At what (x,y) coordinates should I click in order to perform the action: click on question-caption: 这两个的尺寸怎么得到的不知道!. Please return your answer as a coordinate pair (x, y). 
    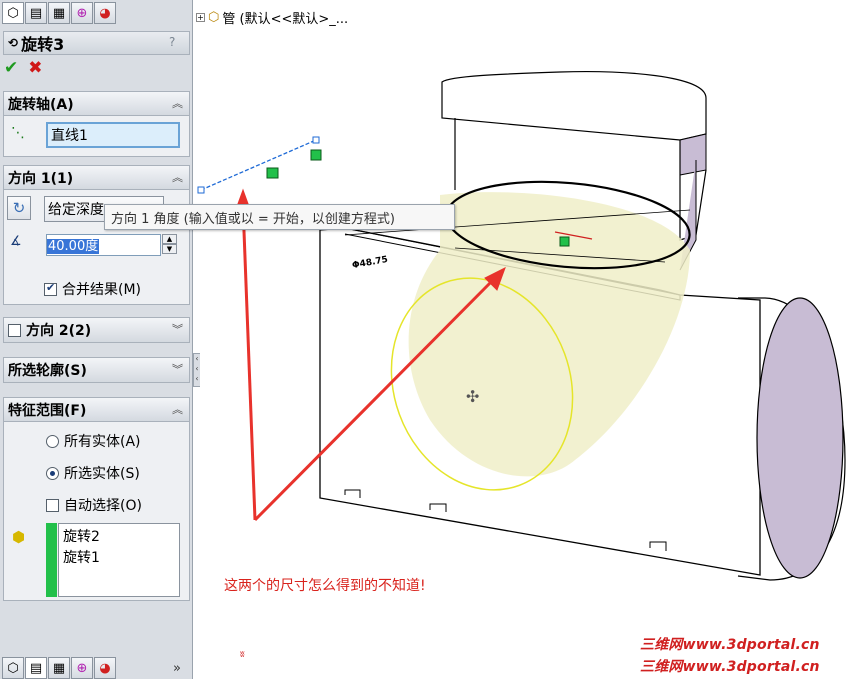
    Looking at the image, I should click on (325, 586).